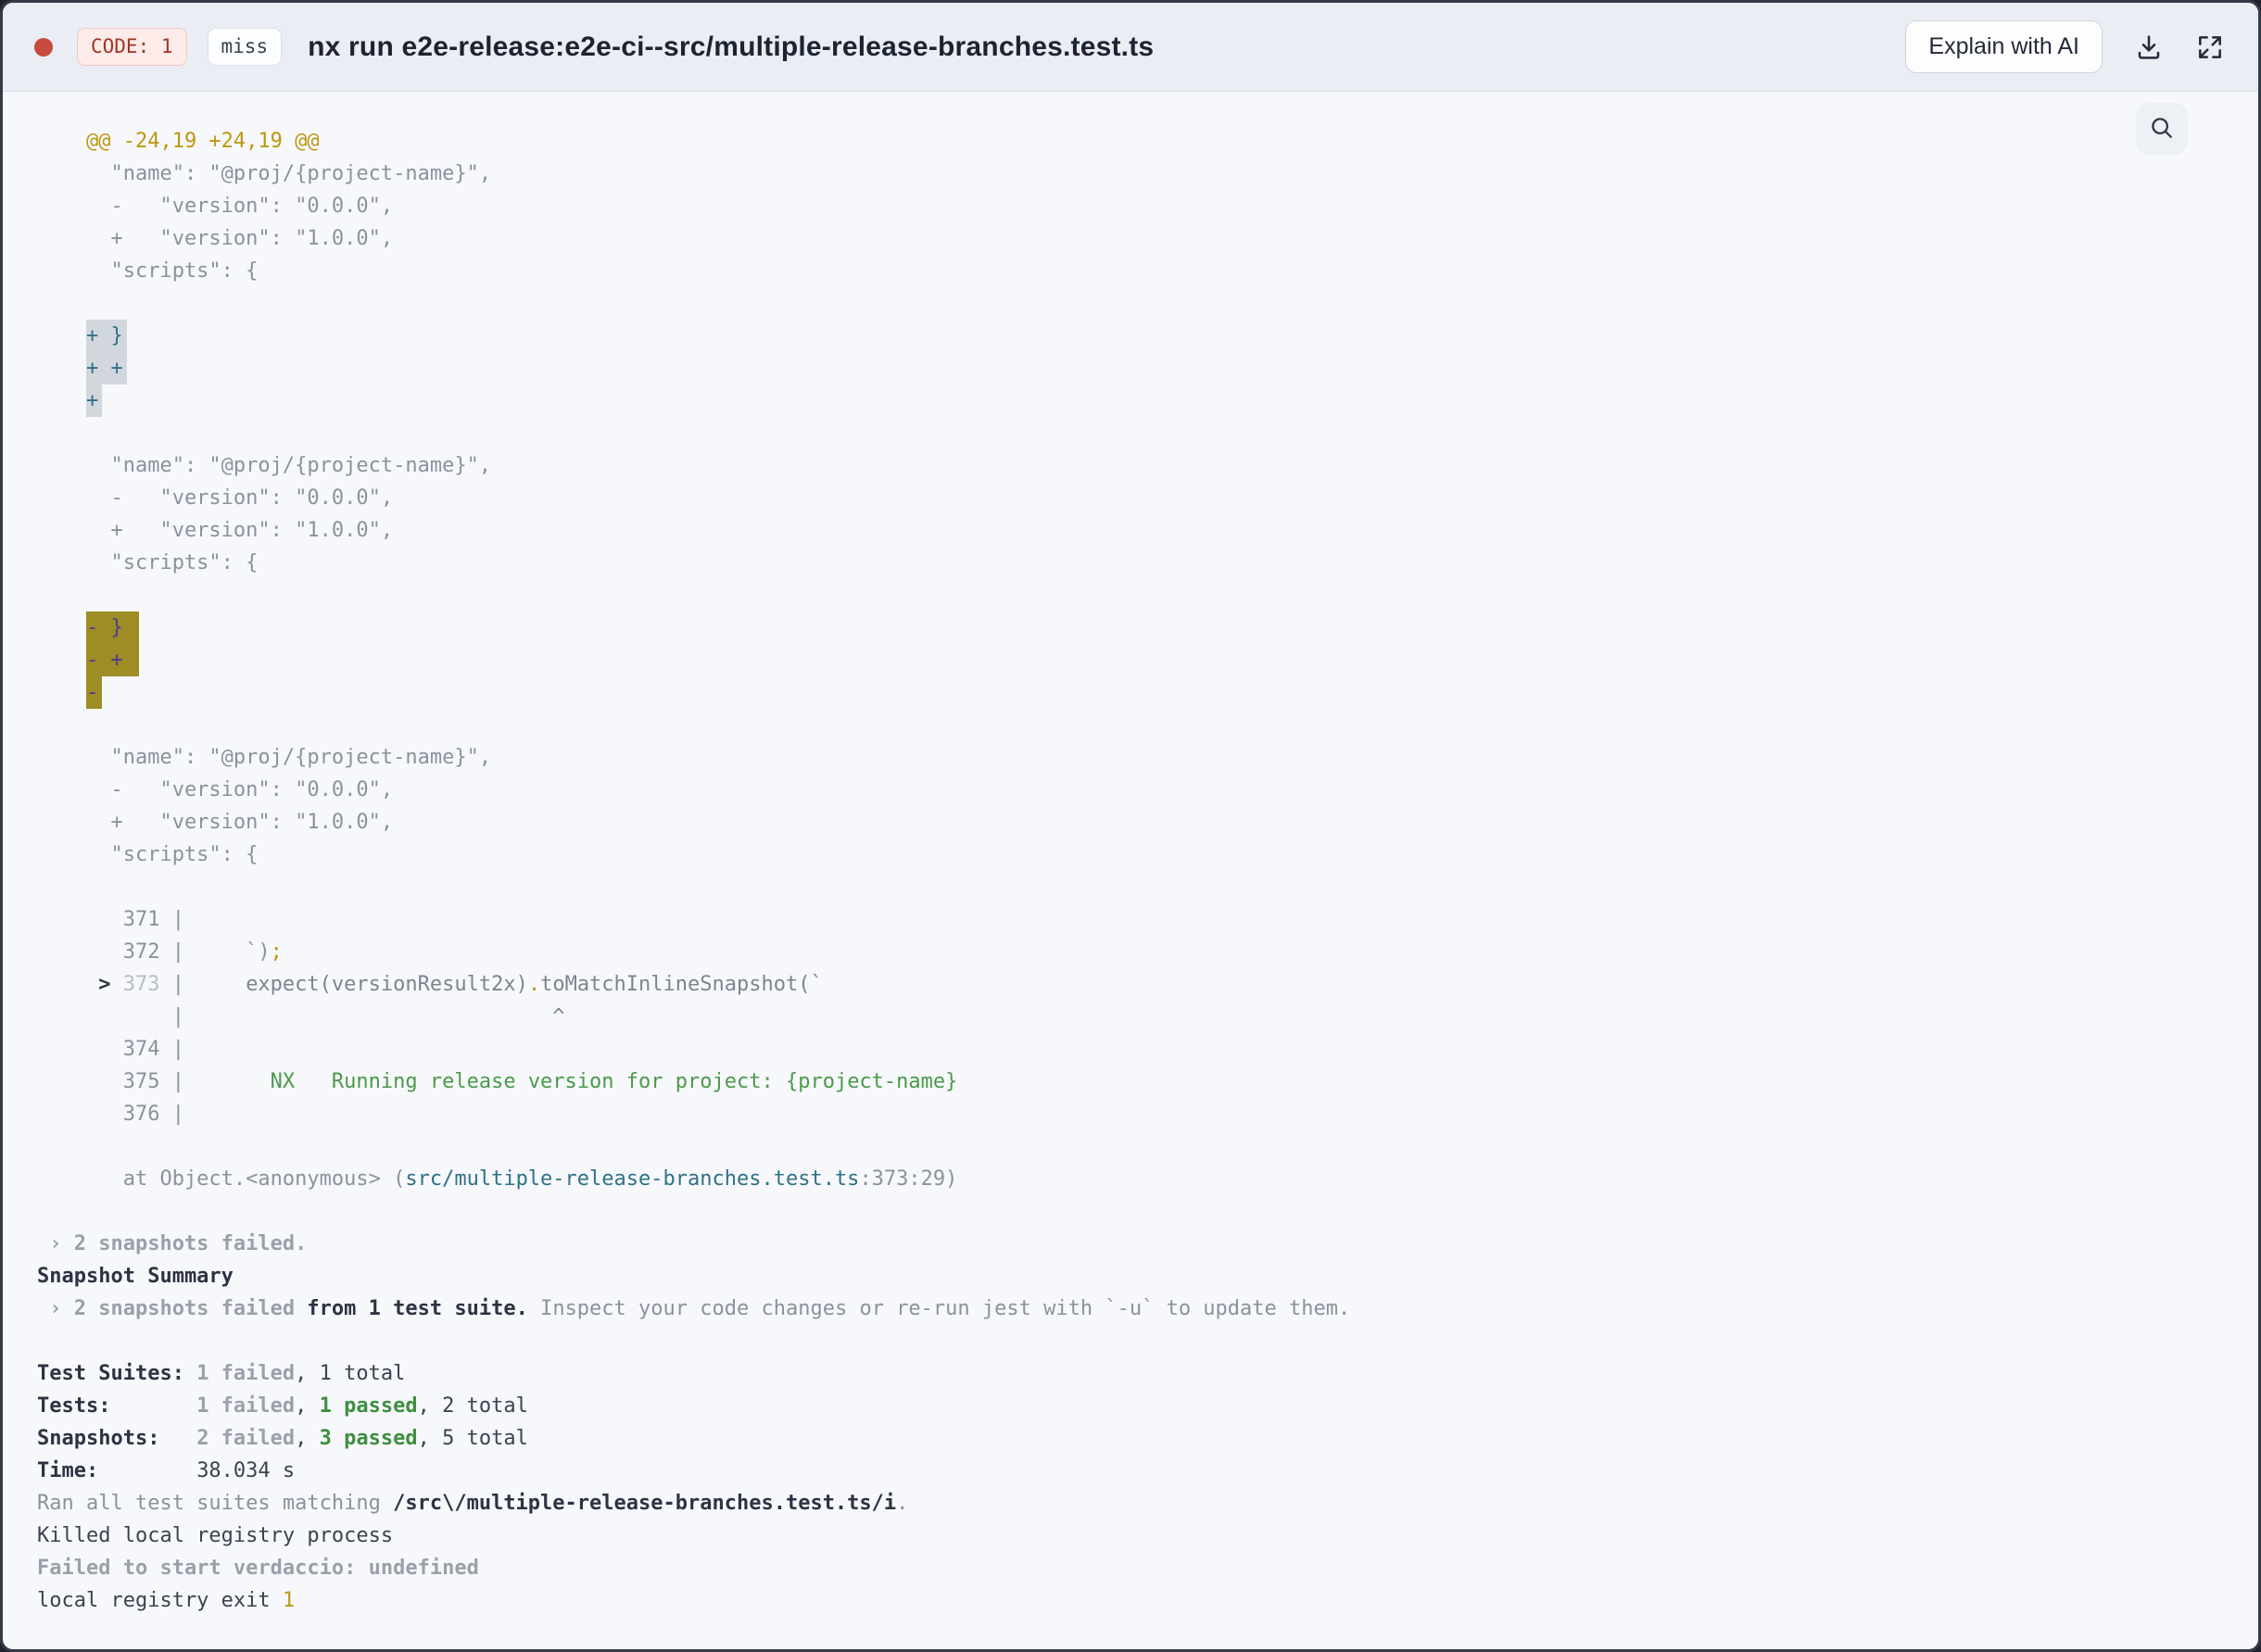  Describe the element at coordinates (111, 1049) in the screenshot. I see `terminal-line: 374 |` at that location.